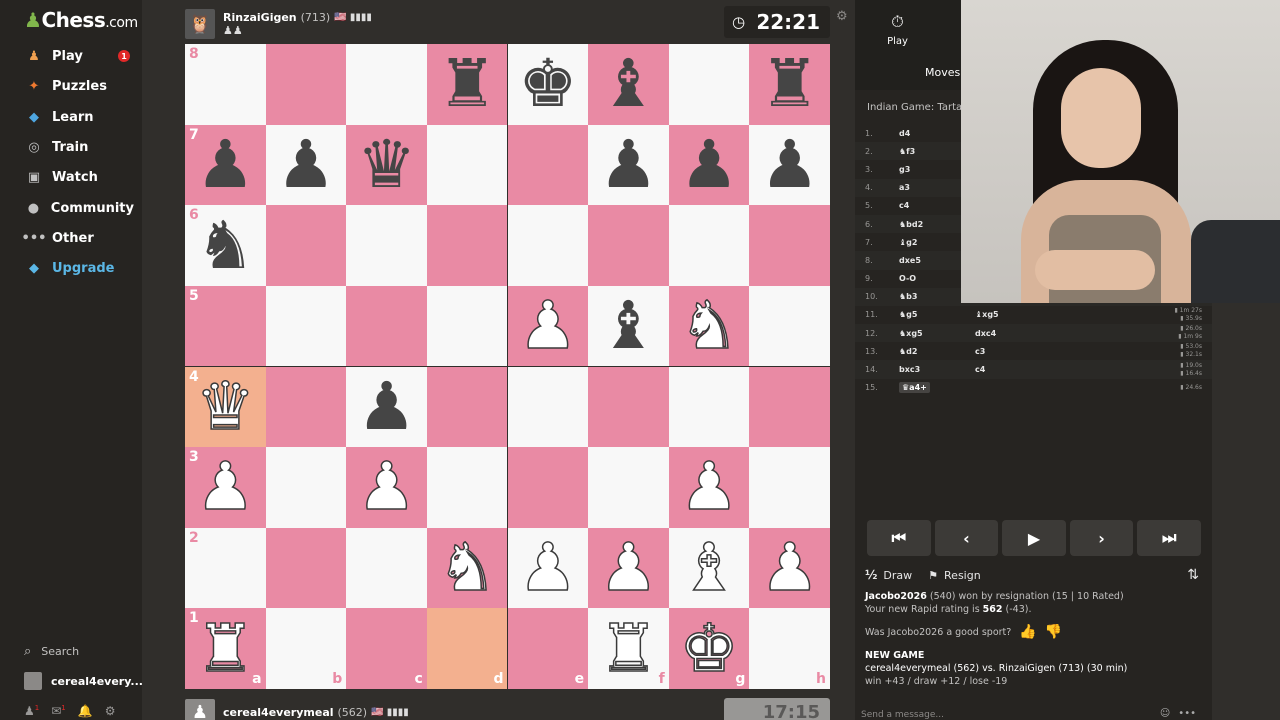  What do you see at coordinates (1165, 713) in the screenshot?
I see `emoji-icon: ☺` at bounding box center [1165, 713].